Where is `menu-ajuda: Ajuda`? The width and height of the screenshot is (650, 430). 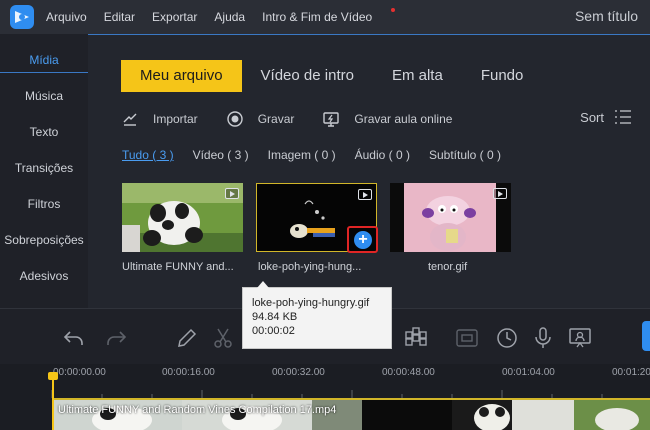 menu-ajuda: Ajuda is located at coordinates (229, 17).